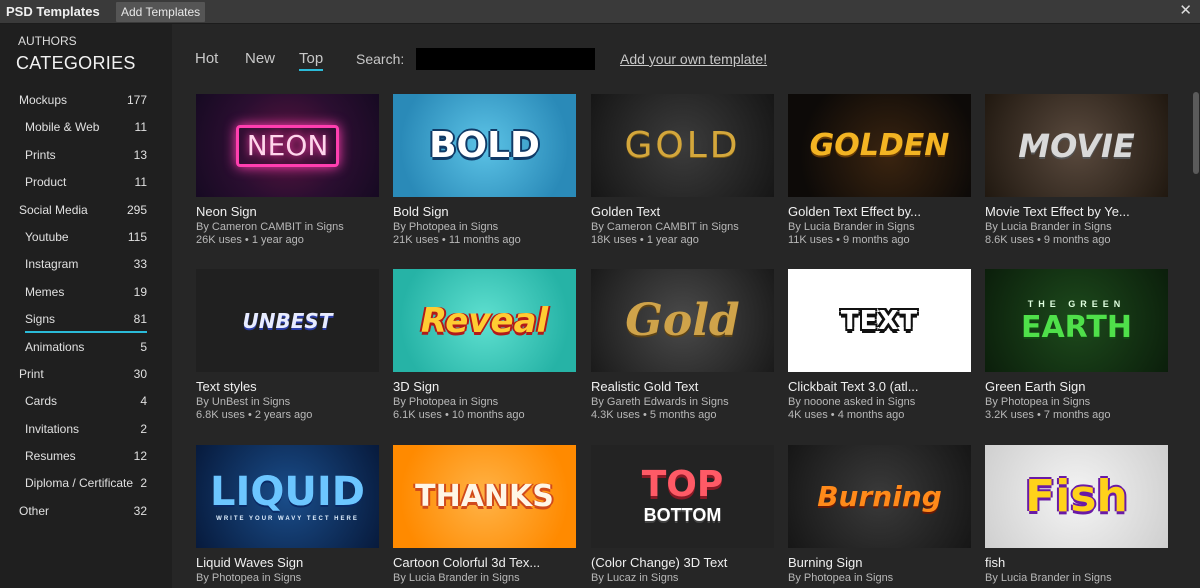 Image resolution: width=1200 pixels, height=588 pixels. What do you see at coordinates (86, 293) in the screenshot?
I see `sidebar-item-memes: Memes 19` at bounding box center [86, 293].